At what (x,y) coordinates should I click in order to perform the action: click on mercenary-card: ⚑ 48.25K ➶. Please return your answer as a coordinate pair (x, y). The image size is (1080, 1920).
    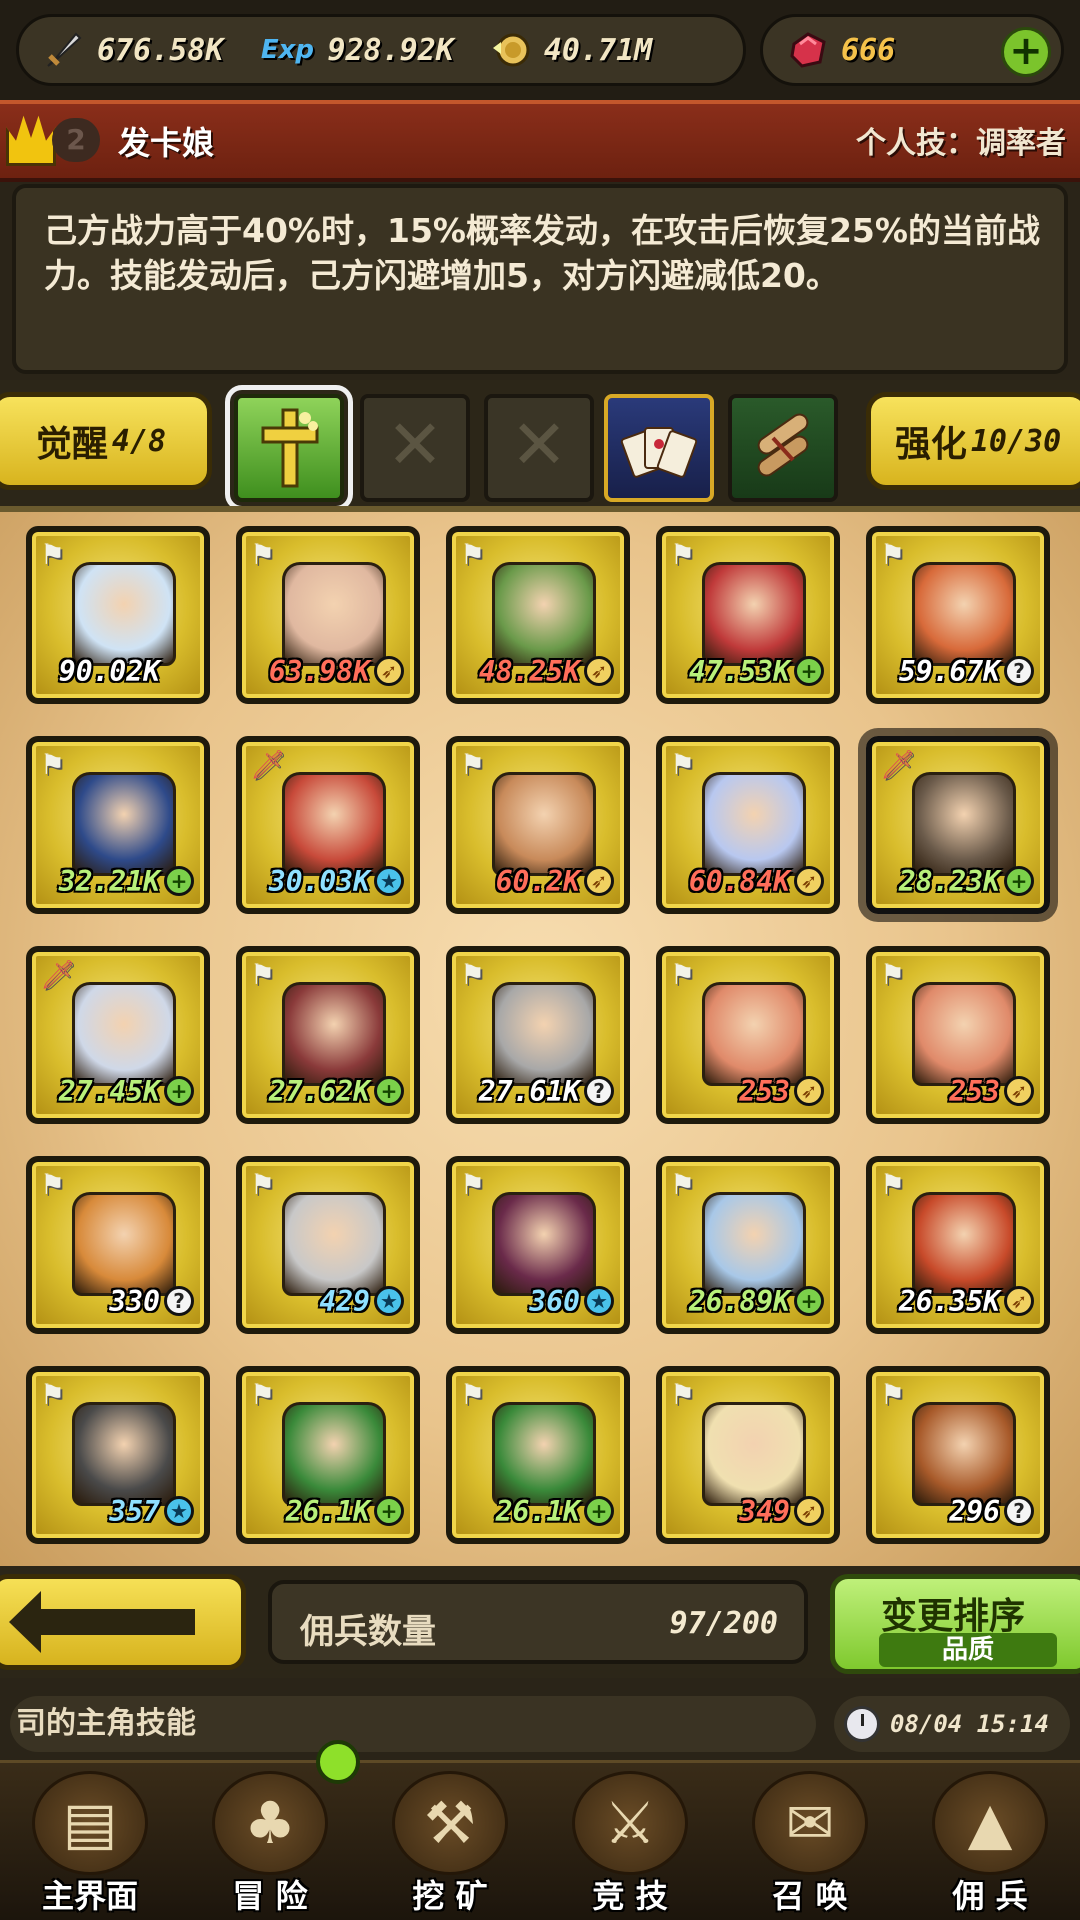
    Looking at the image, I should click on (538, 615).